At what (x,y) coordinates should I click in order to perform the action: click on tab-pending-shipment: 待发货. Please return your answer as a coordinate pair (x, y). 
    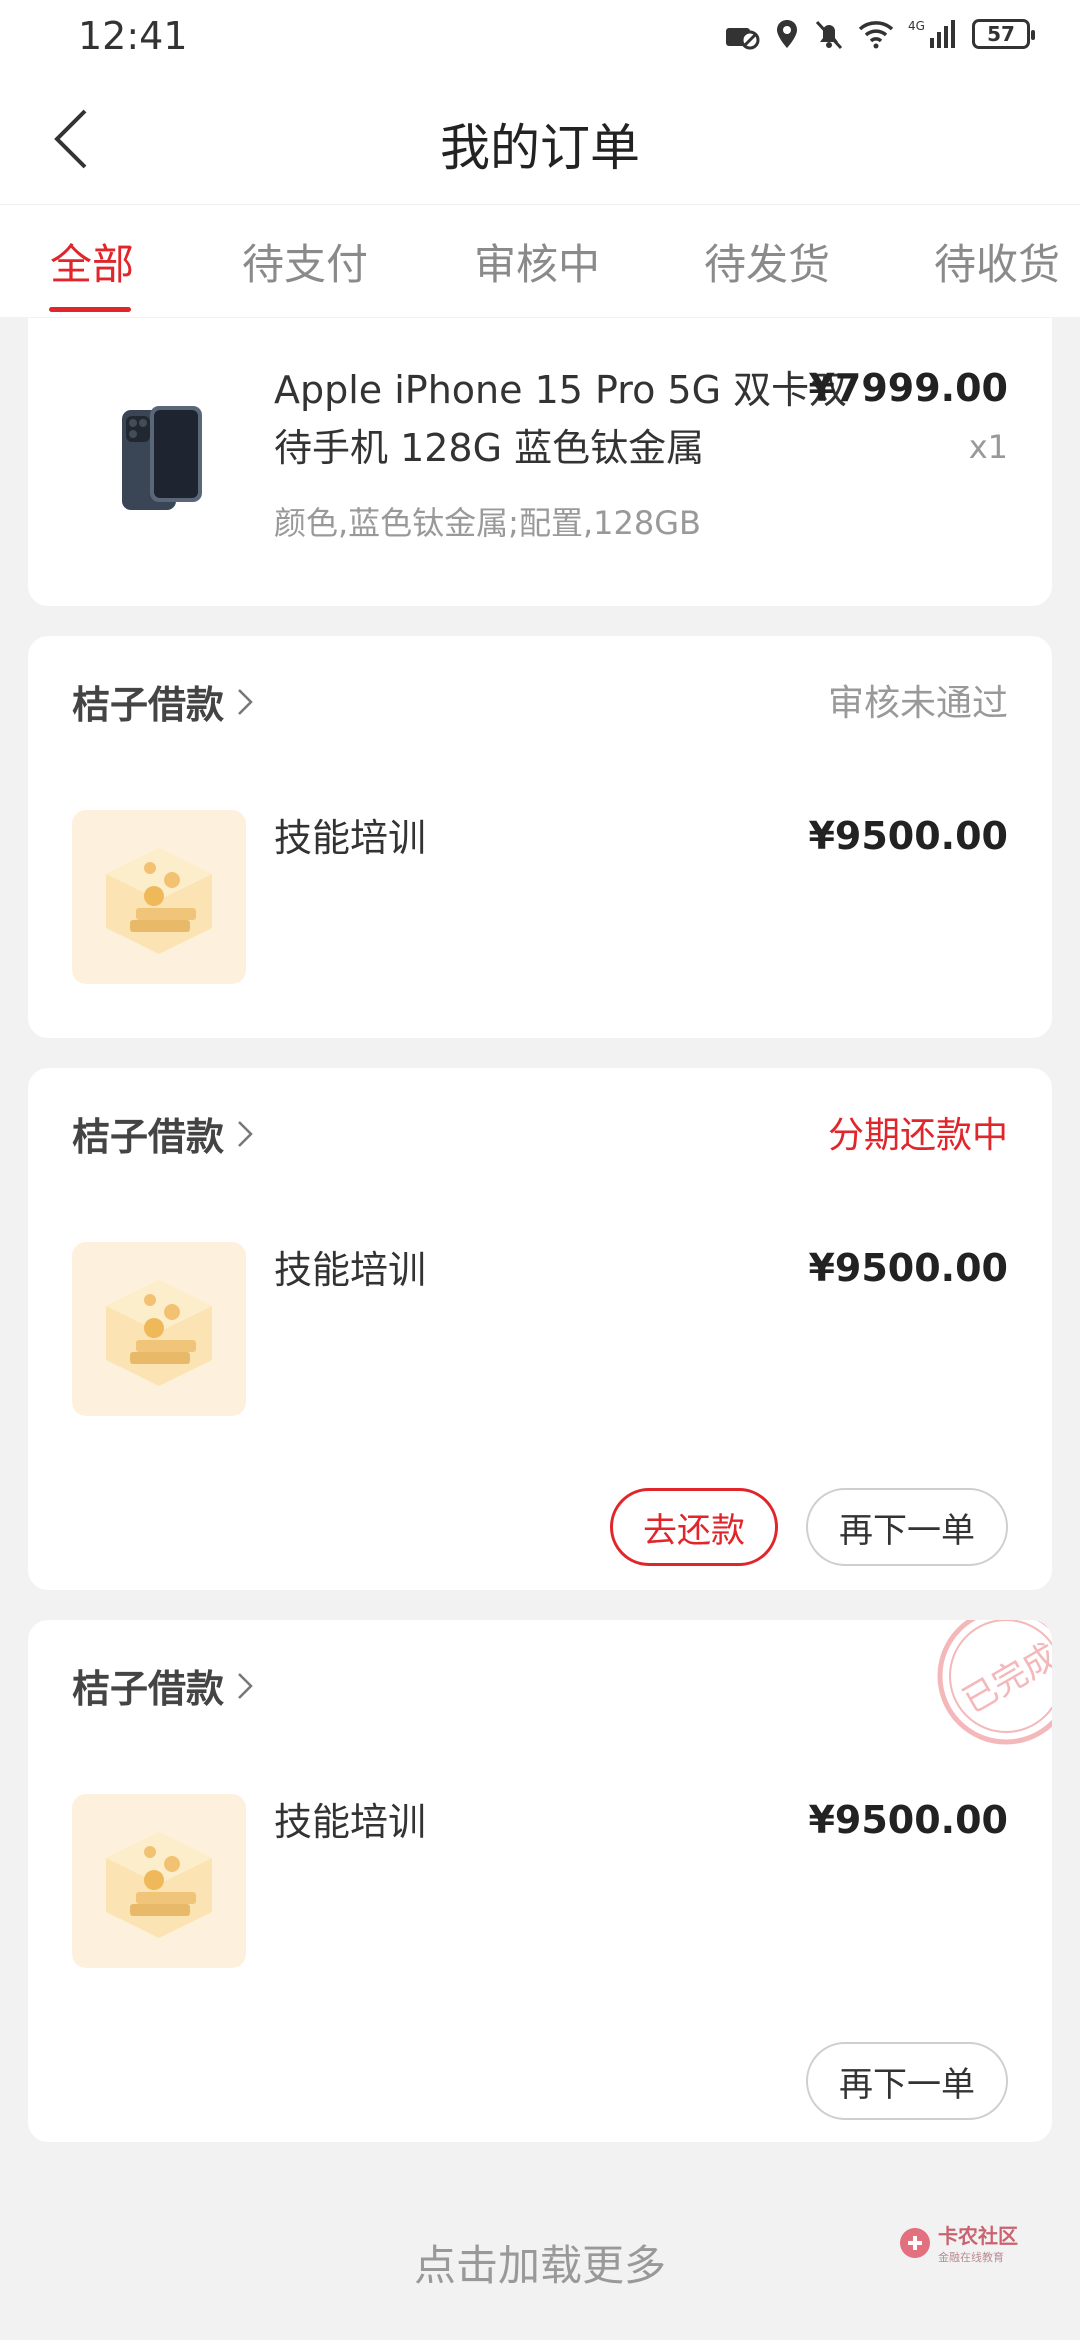
    Looking at the image, I should click on (767, 261).